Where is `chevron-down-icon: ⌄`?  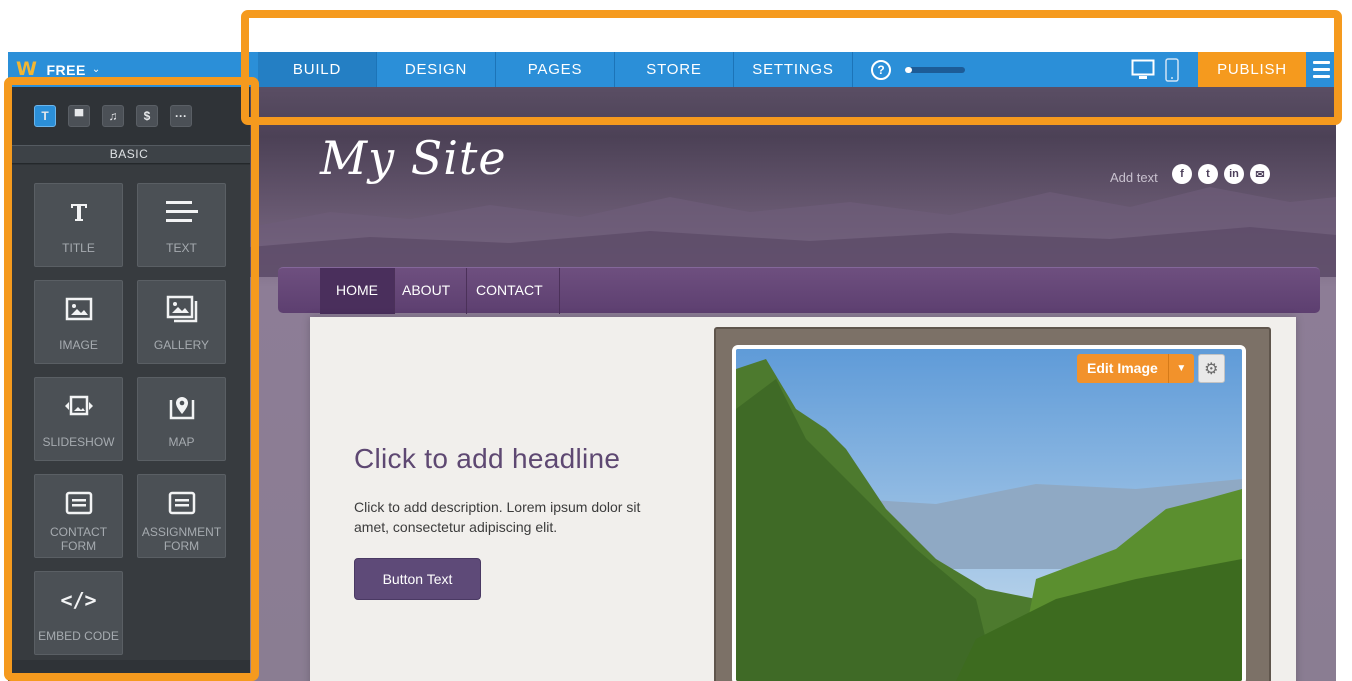 chevron-down-icon: ⌄ is located at coordinates (96, 69).